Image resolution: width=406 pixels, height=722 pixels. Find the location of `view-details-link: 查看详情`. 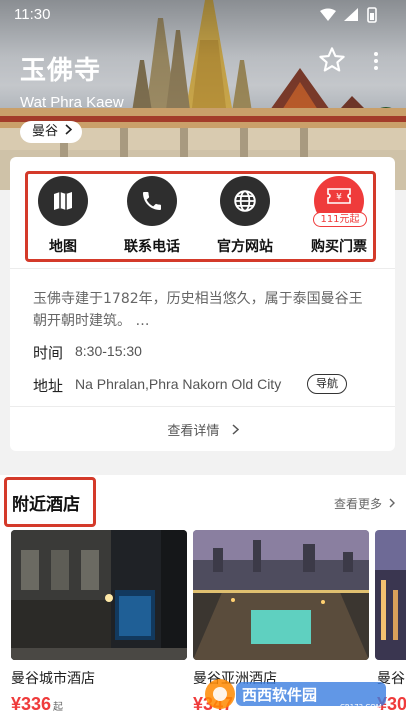

view-details-link: 查看详情 is located at coordinates (203, 429).